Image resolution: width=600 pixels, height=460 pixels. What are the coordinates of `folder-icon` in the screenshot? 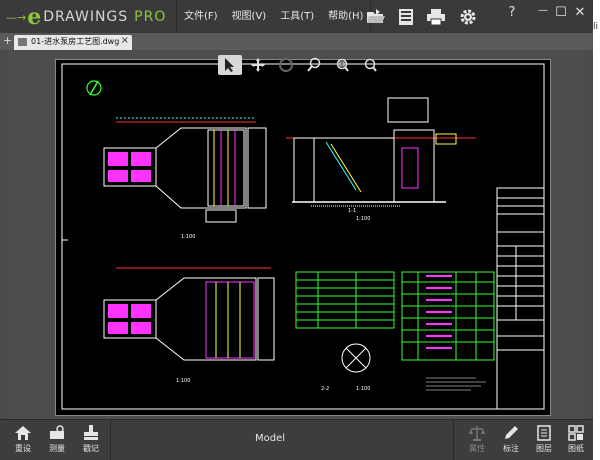 It's located at (22, 42).